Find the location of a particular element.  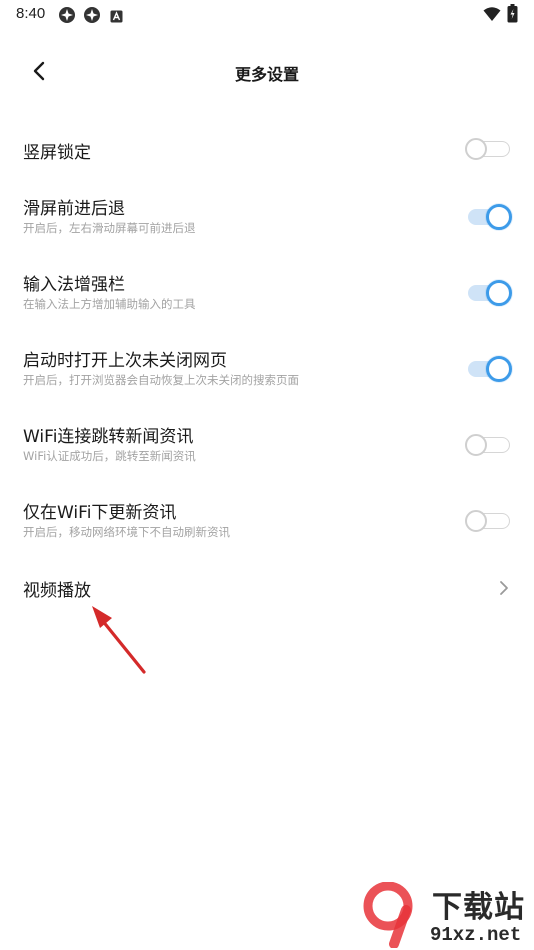

input-toolbar-toggle is located at coordinates (489, 293).